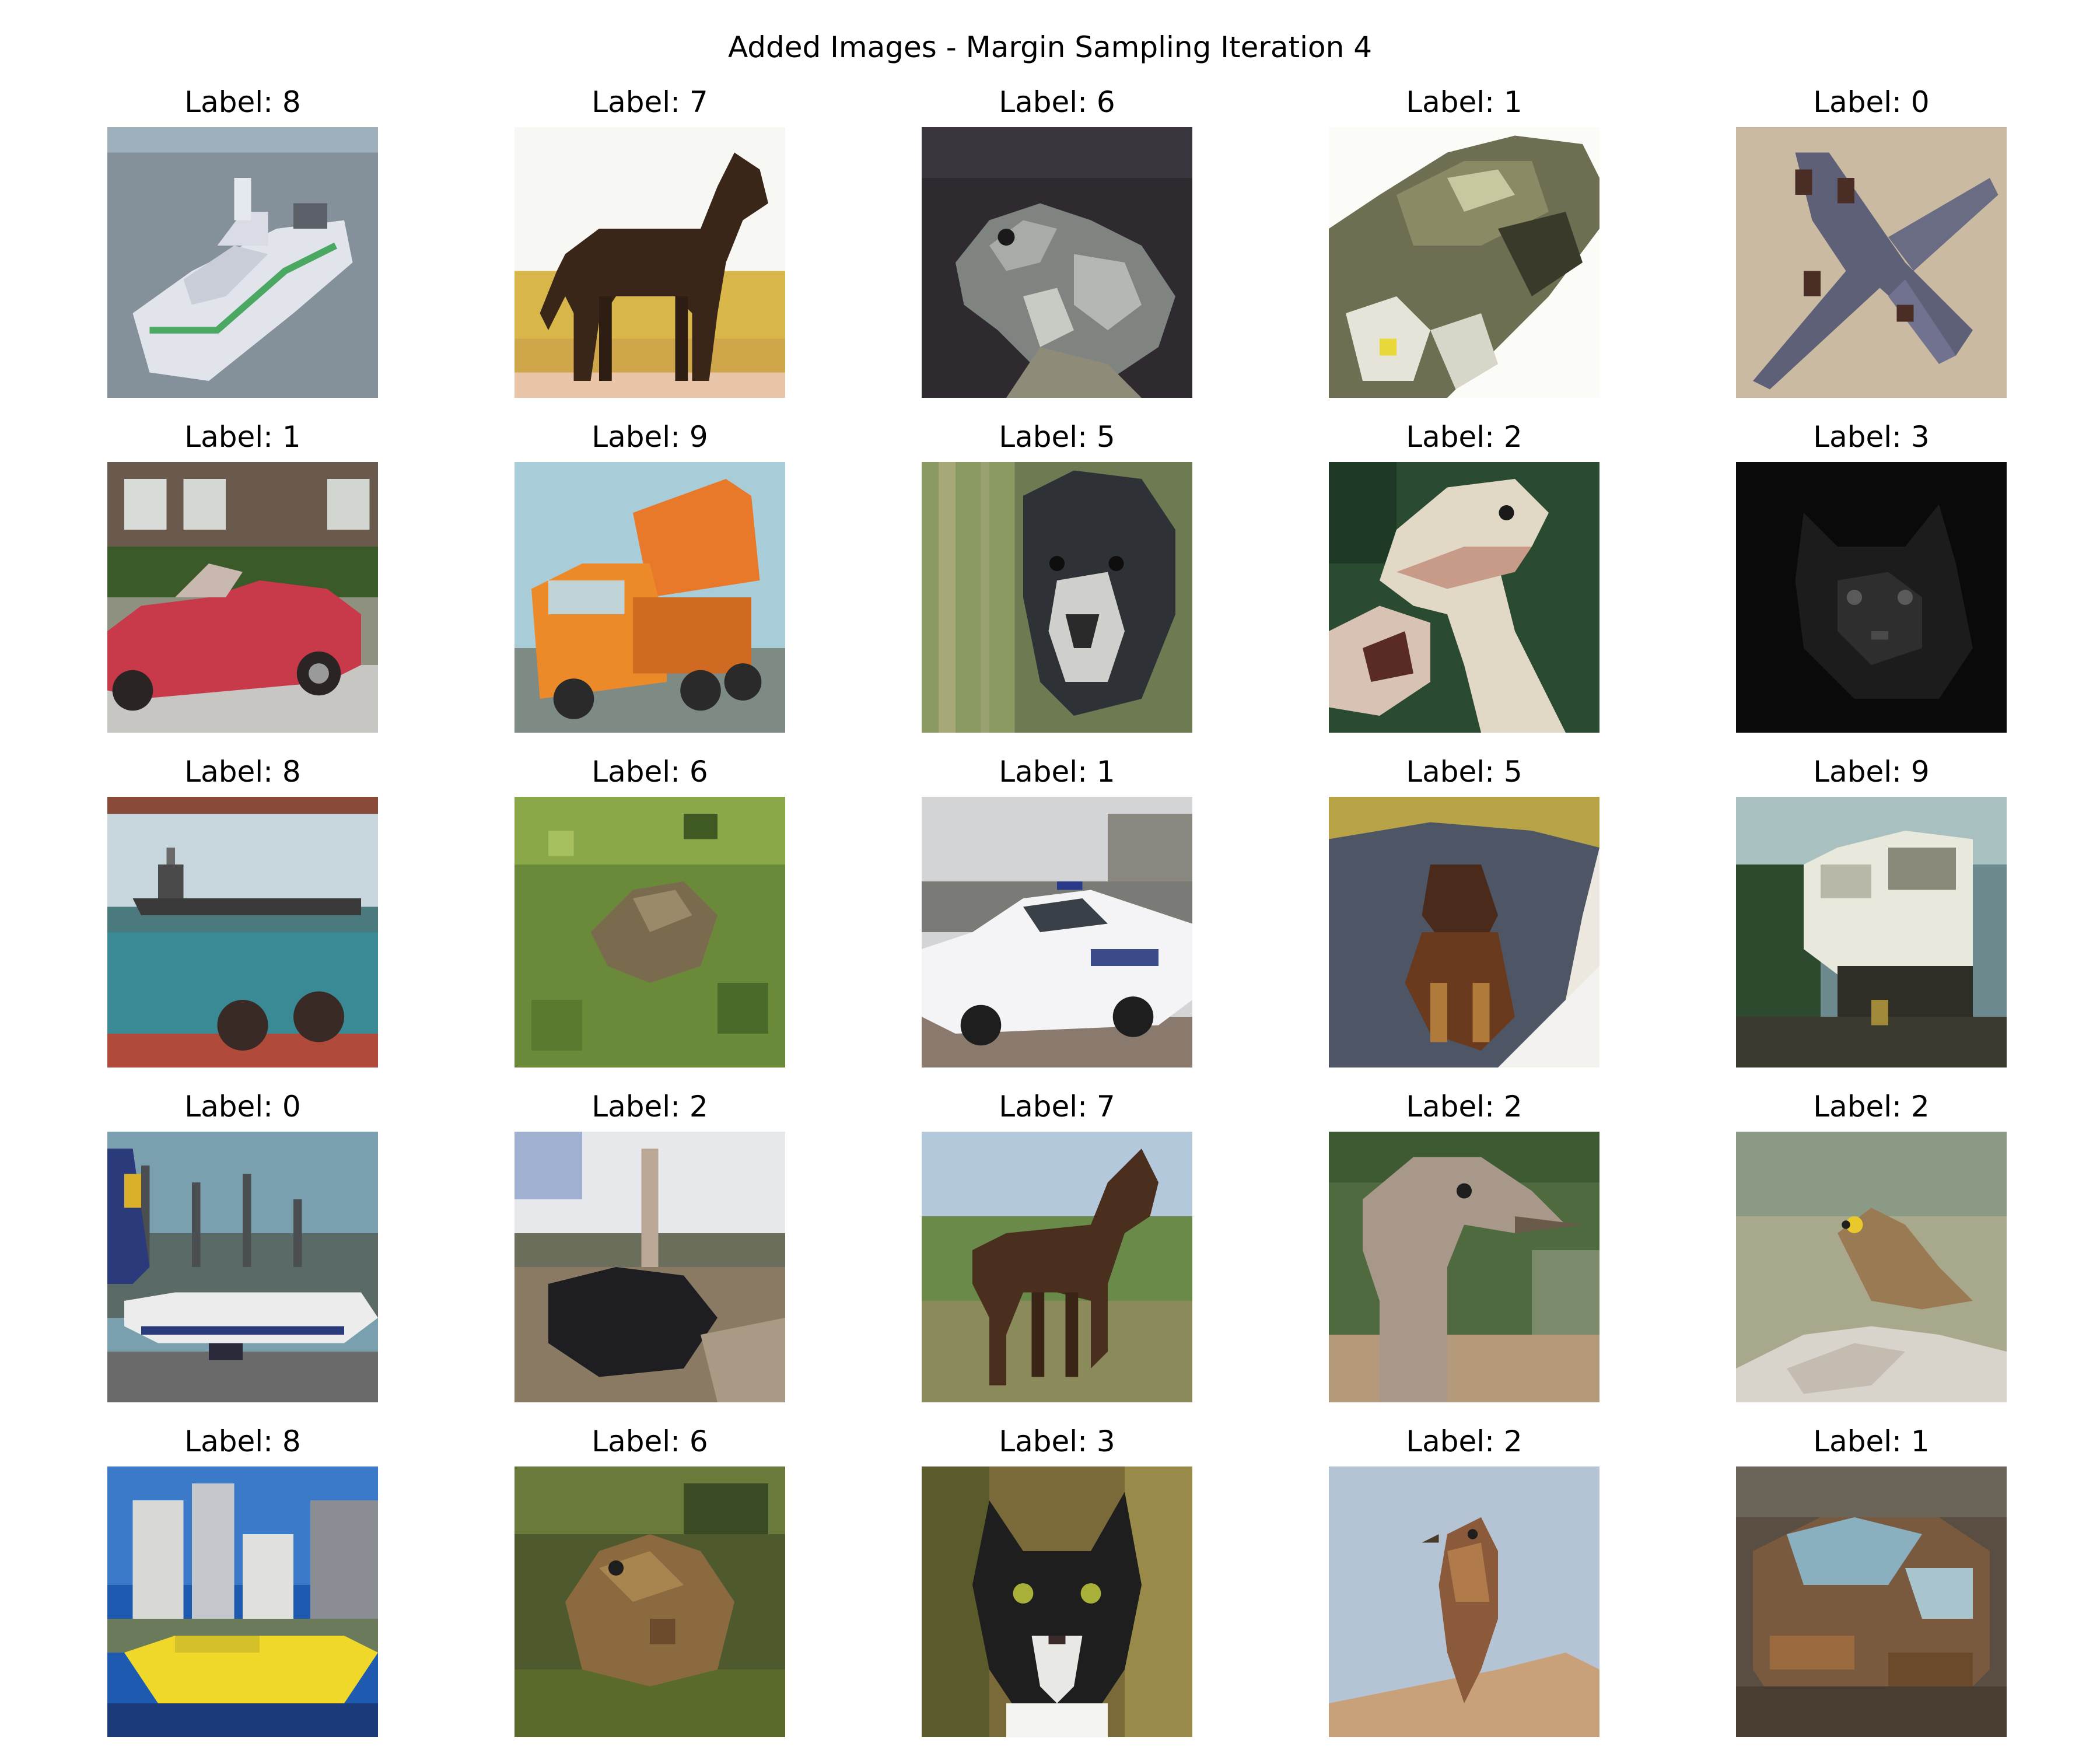 This screenshot has height=1750, width=2100. What do you see at coordinates (1464, 262) in the screenshot?
I see `sample-image-car-closeup` at bounding box center [1464, 262].